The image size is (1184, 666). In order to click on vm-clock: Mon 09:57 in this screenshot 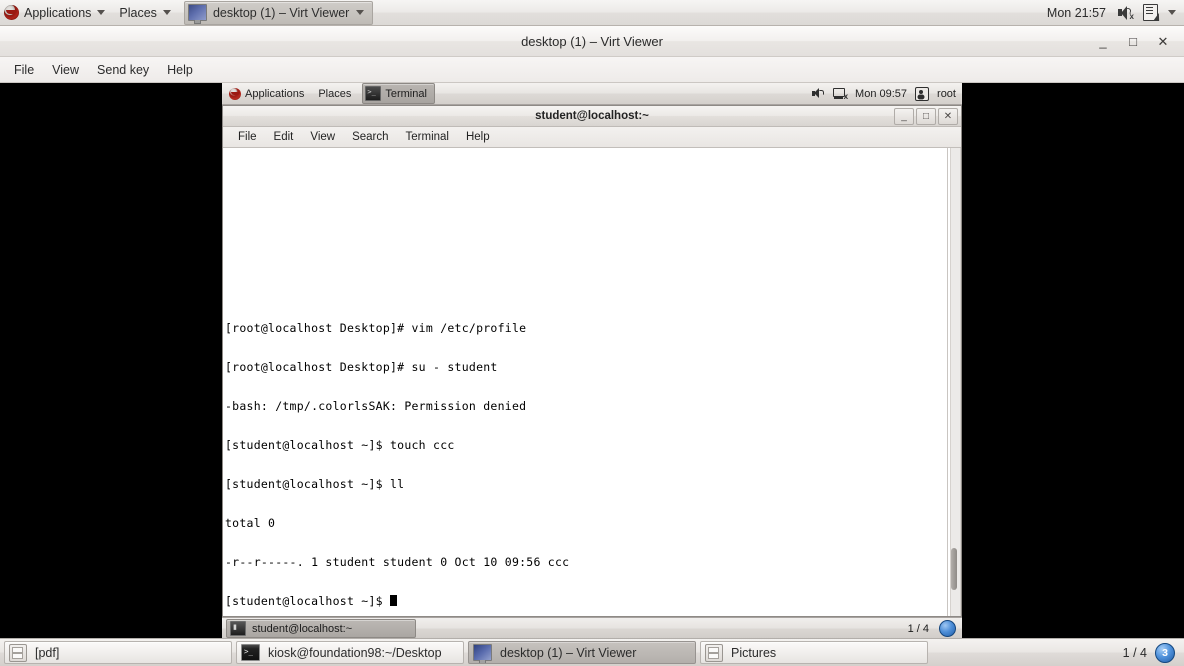, I will do `click(881, 94)`.